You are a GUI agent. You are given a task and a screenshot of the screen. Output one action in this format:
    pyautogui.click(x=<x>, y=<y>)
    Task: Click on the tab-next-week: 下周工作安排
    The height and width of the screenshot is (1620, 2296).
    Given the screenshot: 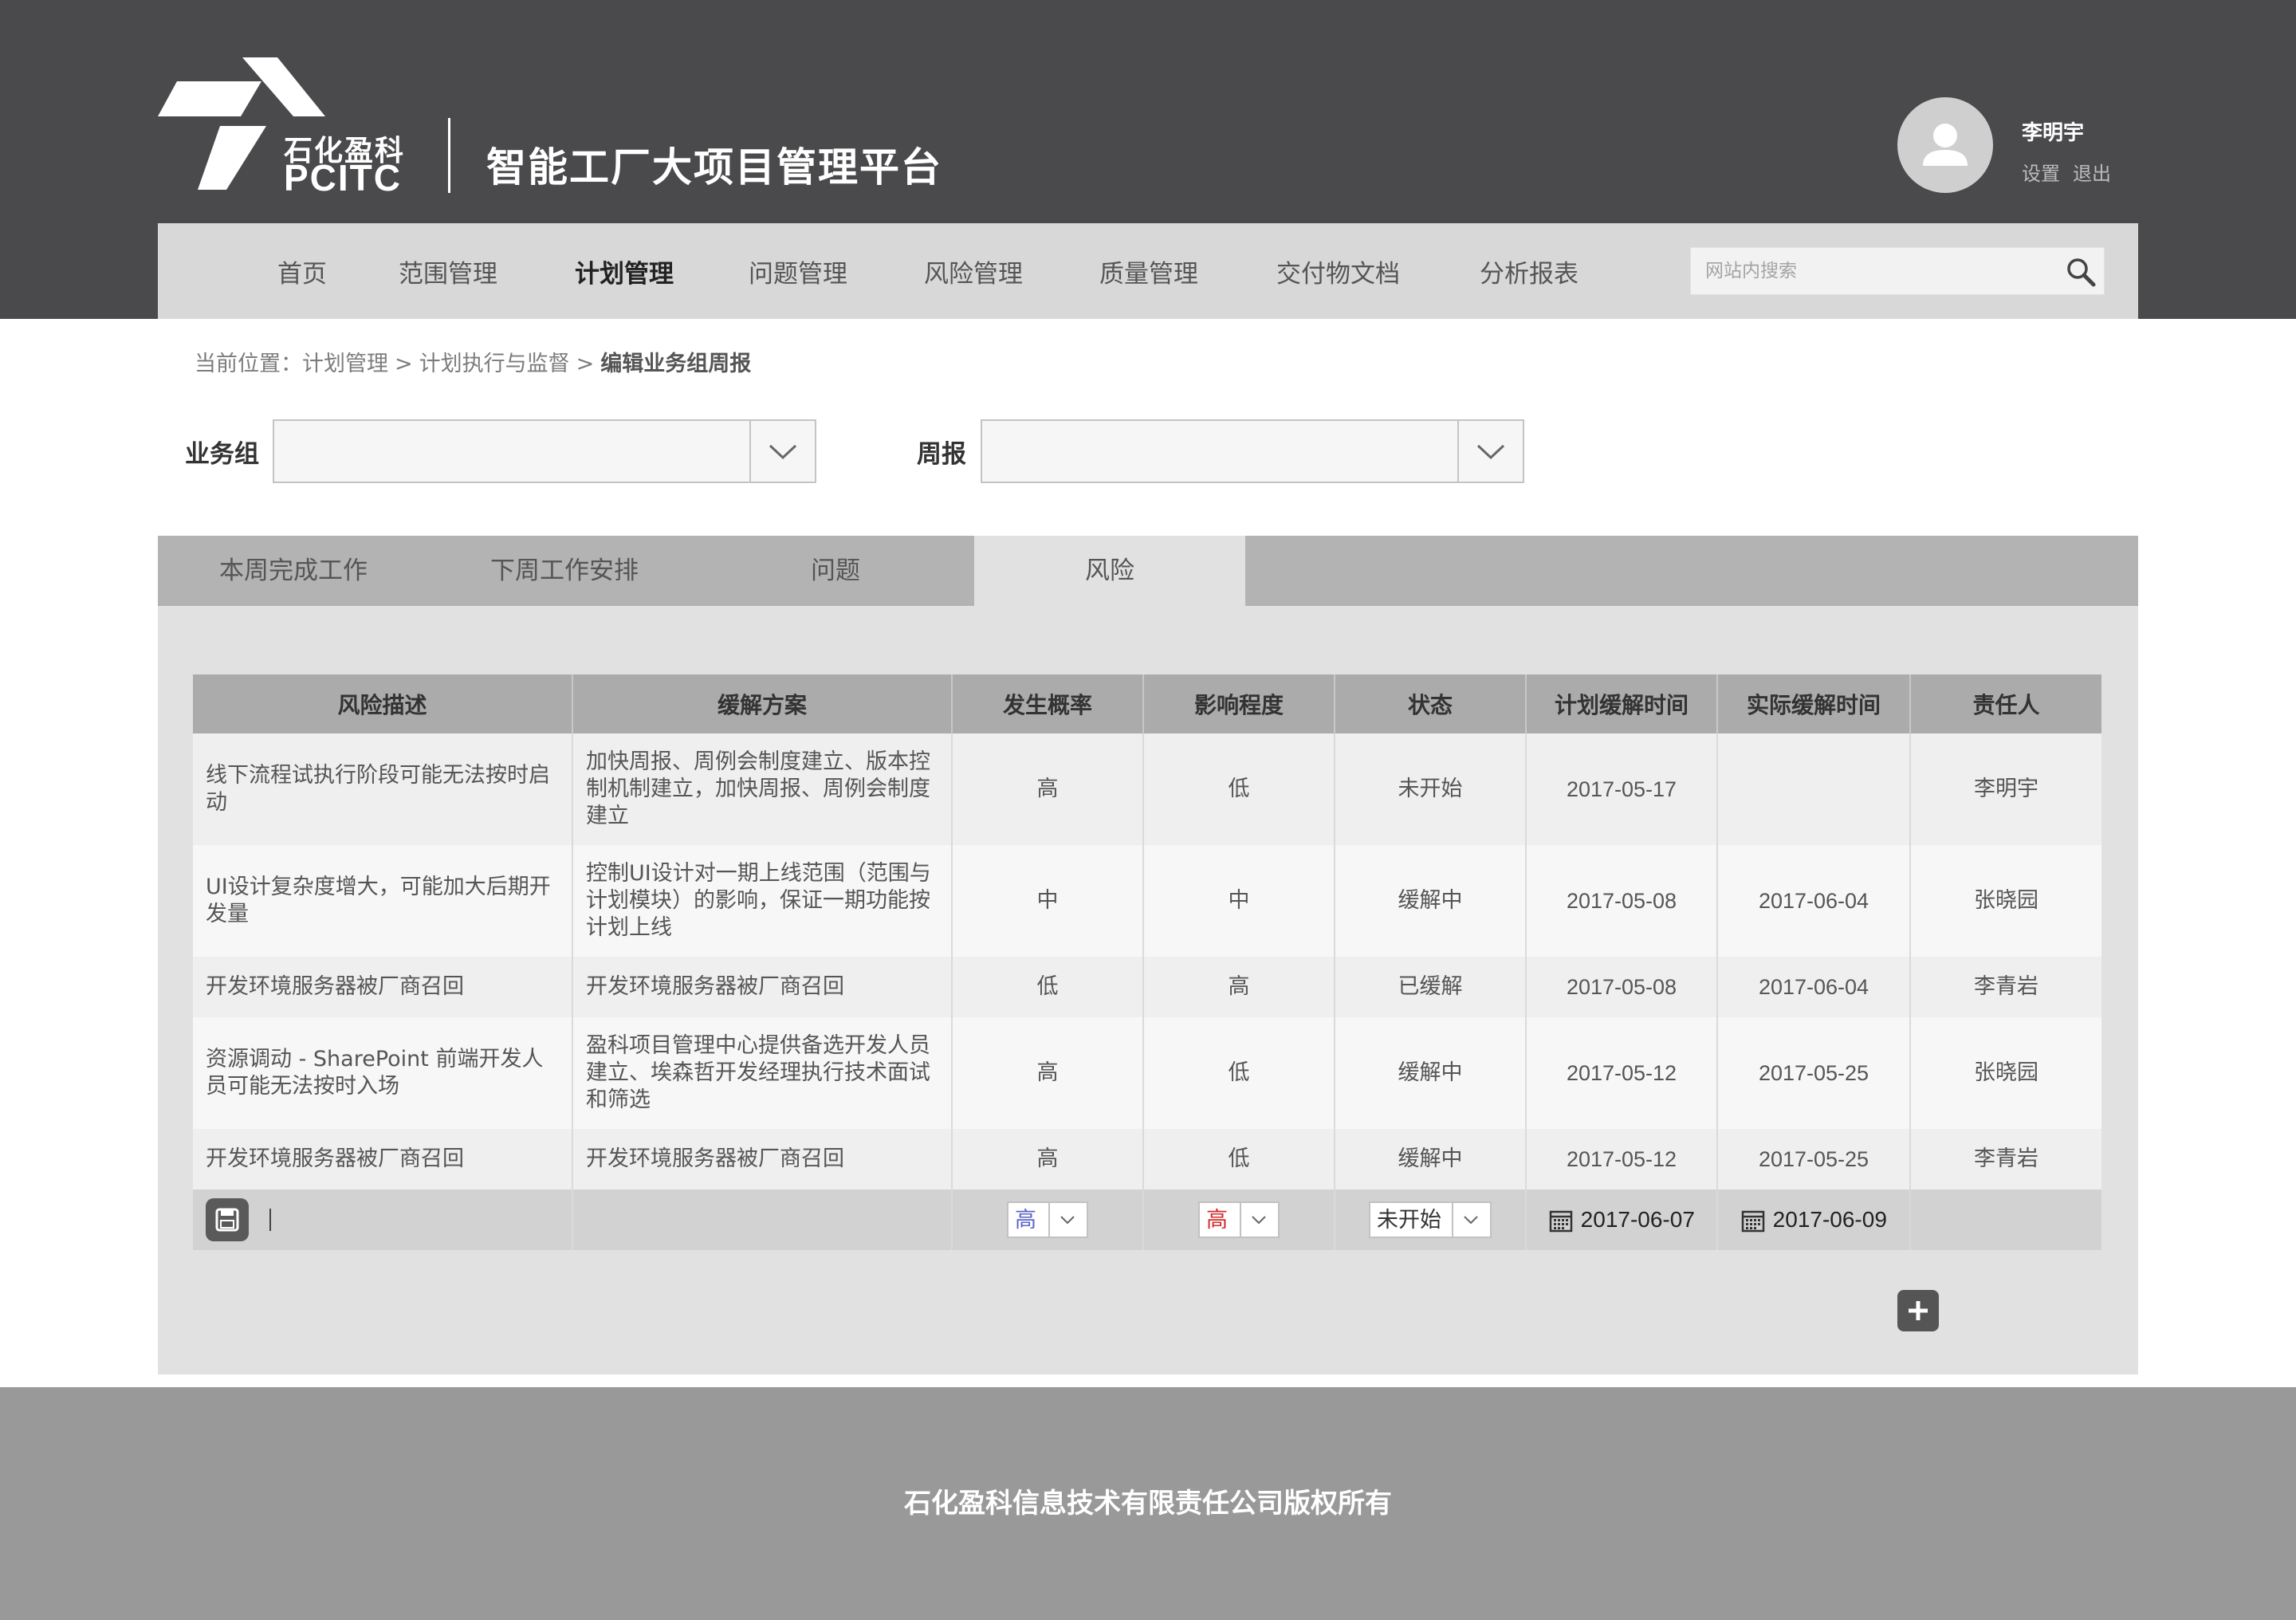 What is the action you would take?
    pyautogui.click(x=564, y=571)
    